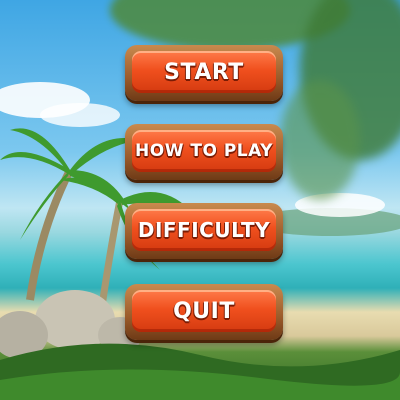 This screenshot has height=400, width=400. I want to click on how-to-play-button-label: HOW TO PLAY, so click(204, 151).